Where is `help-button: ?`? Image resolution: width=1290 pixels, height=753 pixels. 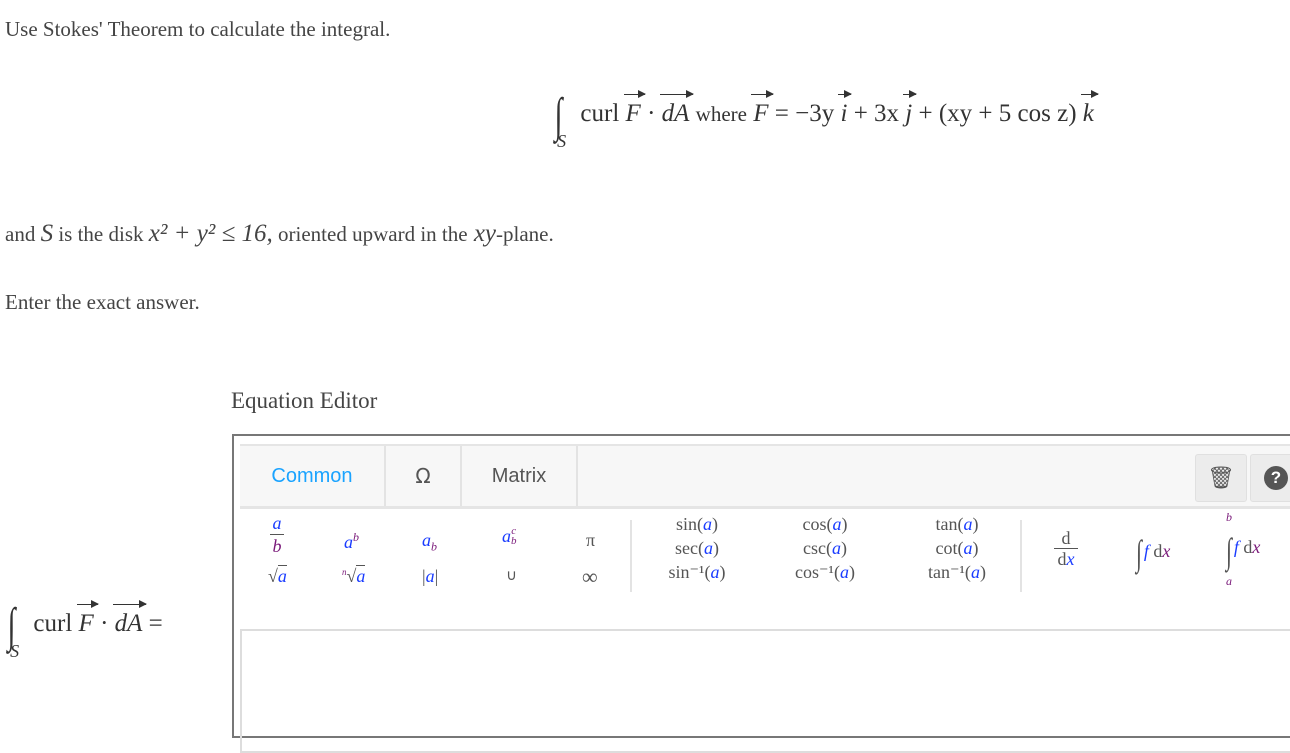
help-button: ? is located at coordinates (1270, 478).